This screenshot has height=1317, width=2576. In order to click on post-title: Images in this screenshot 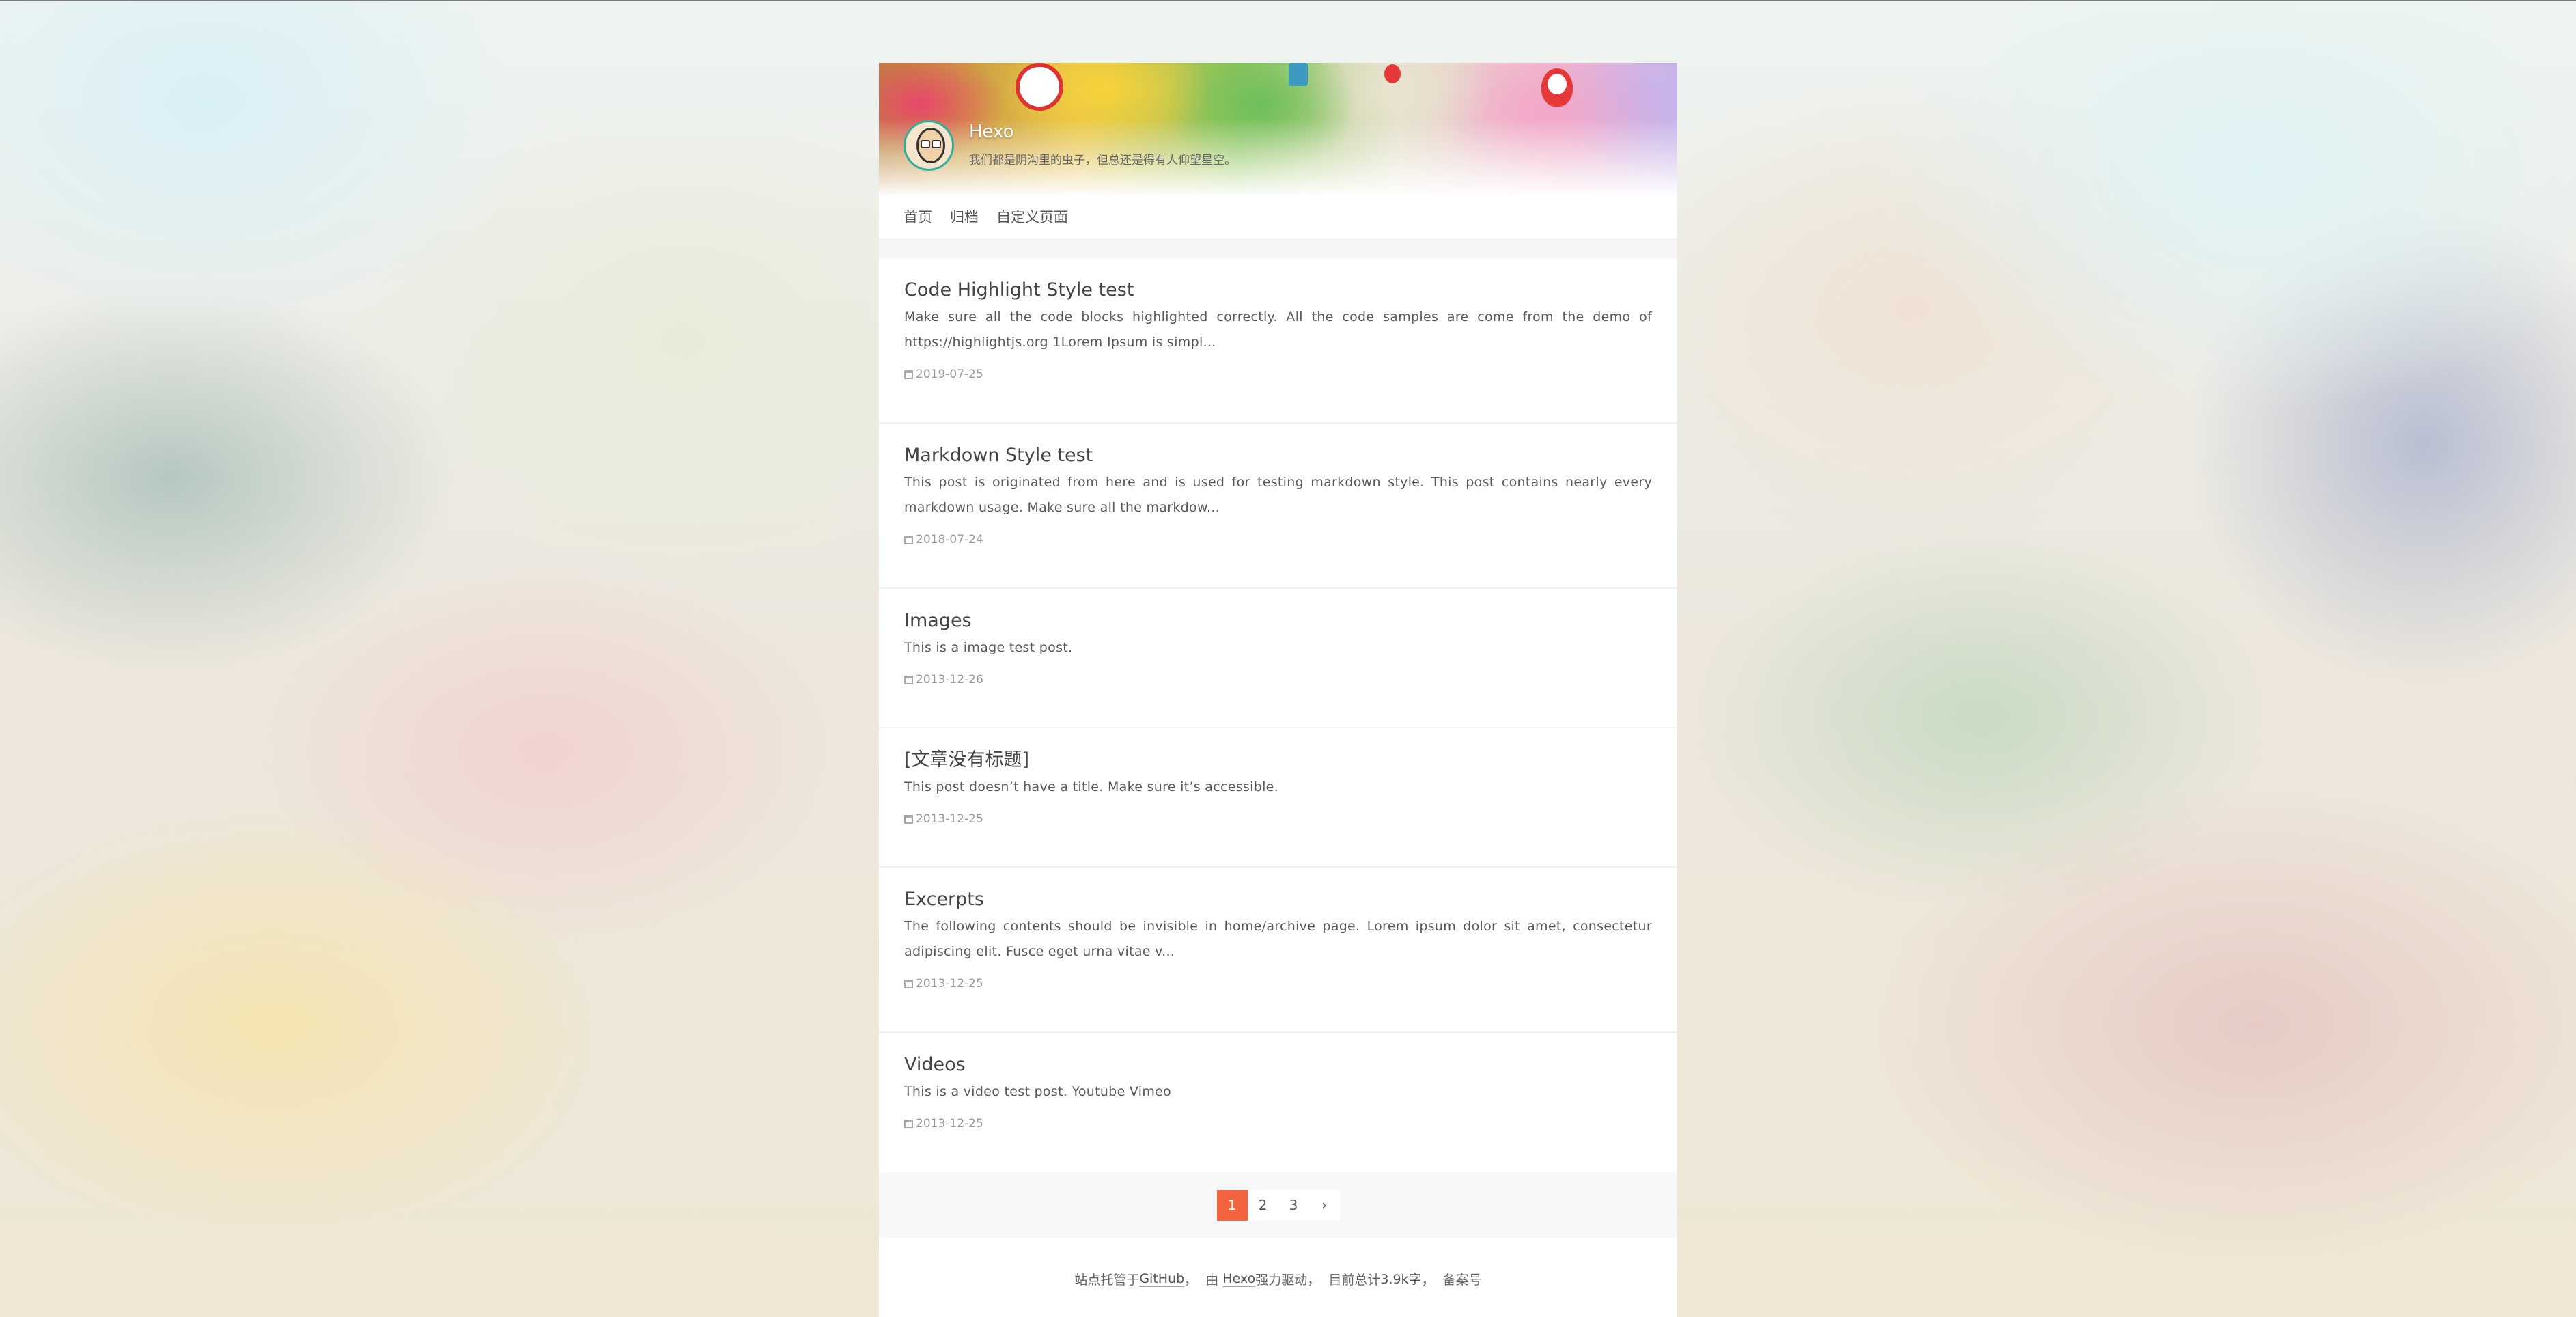, I will do `click(1278, 621)`.